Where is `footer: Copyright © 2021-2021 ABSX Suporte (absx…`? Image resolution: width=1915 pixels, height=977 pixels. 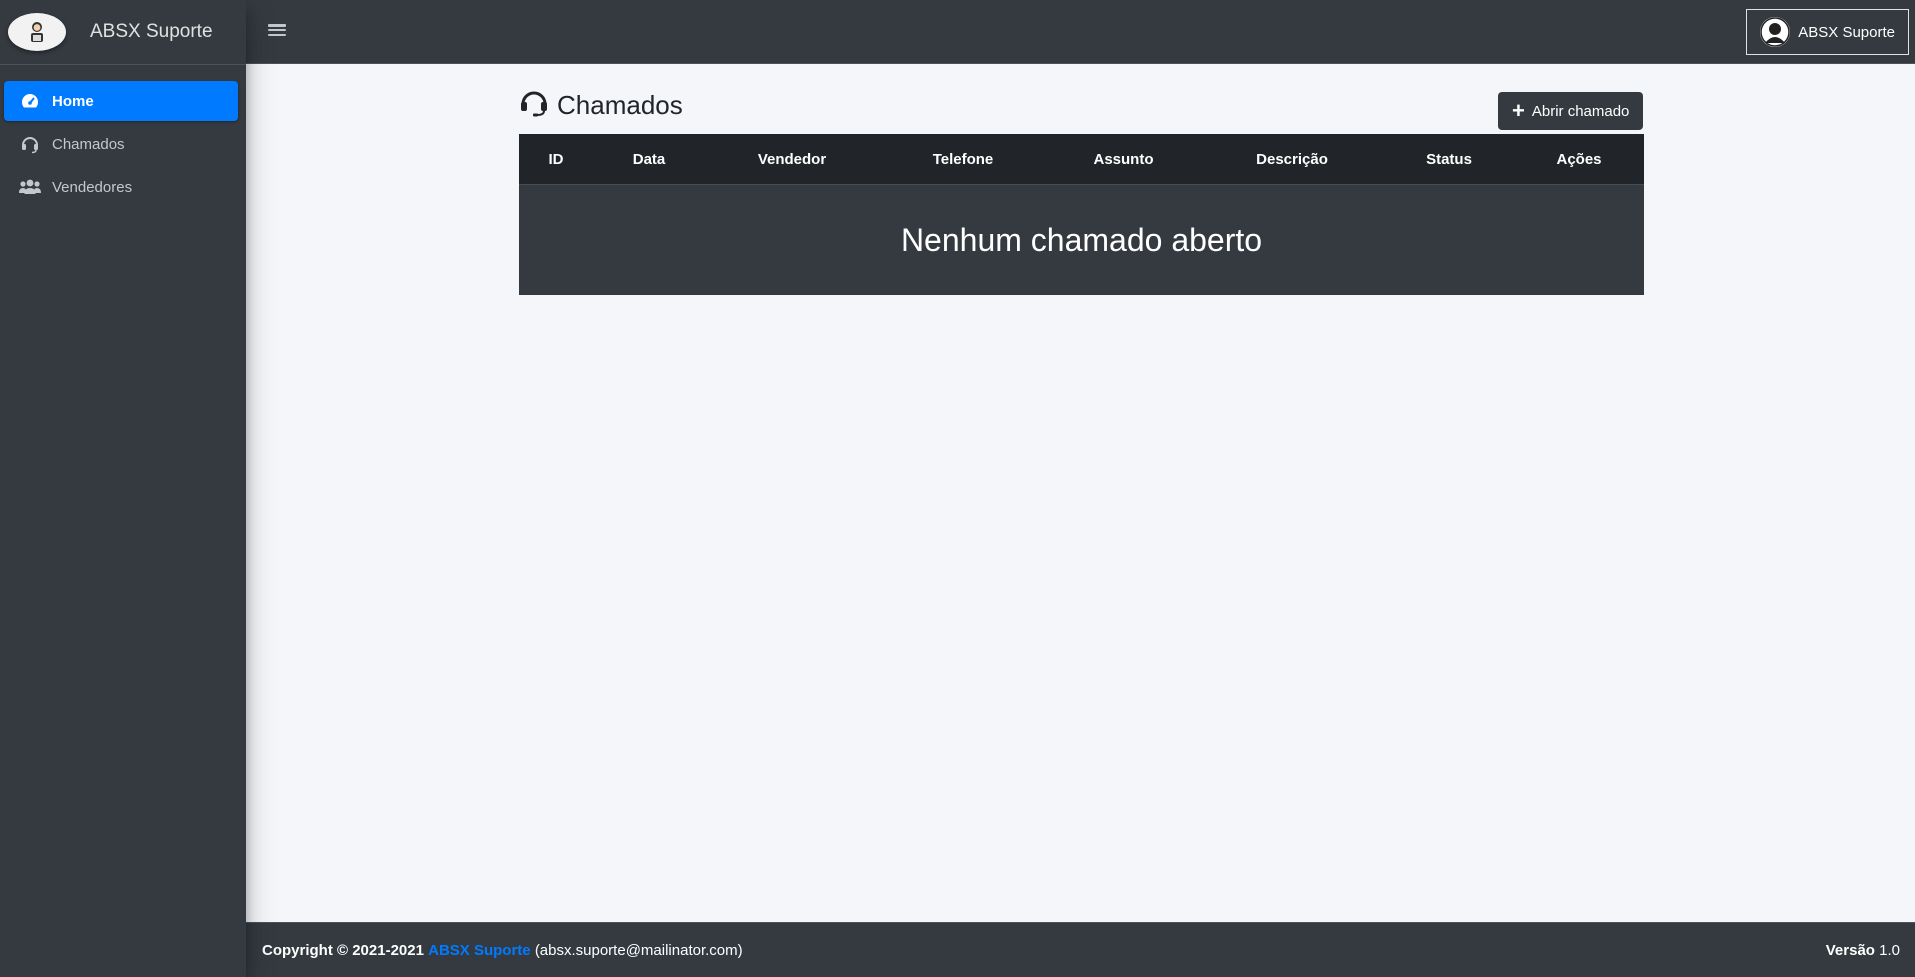 footer: Copyright © 2021-2021 ABSX Suporte (absx… is located at coordinates (1080, 949).